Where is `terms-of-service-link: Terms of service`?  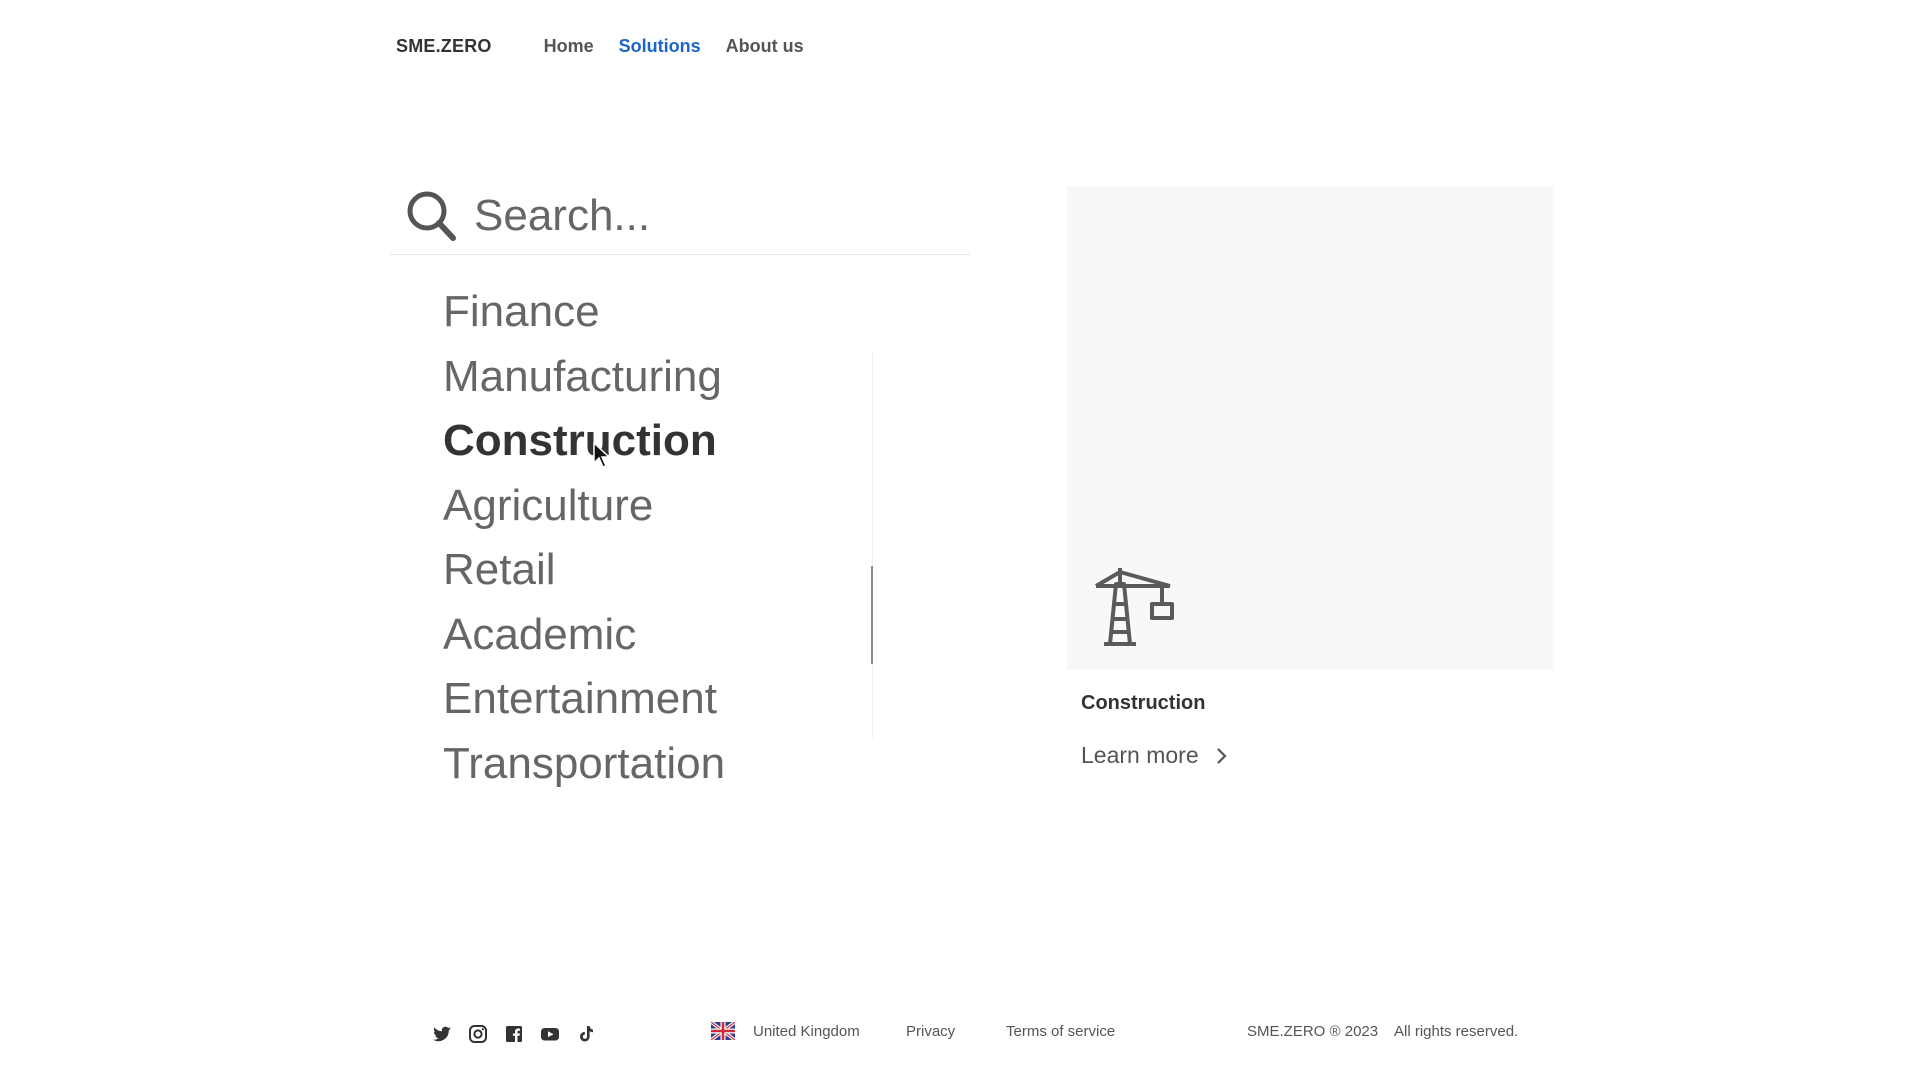
terms-of-service-link: Terms of service is located at coordinates (1060, 1031).